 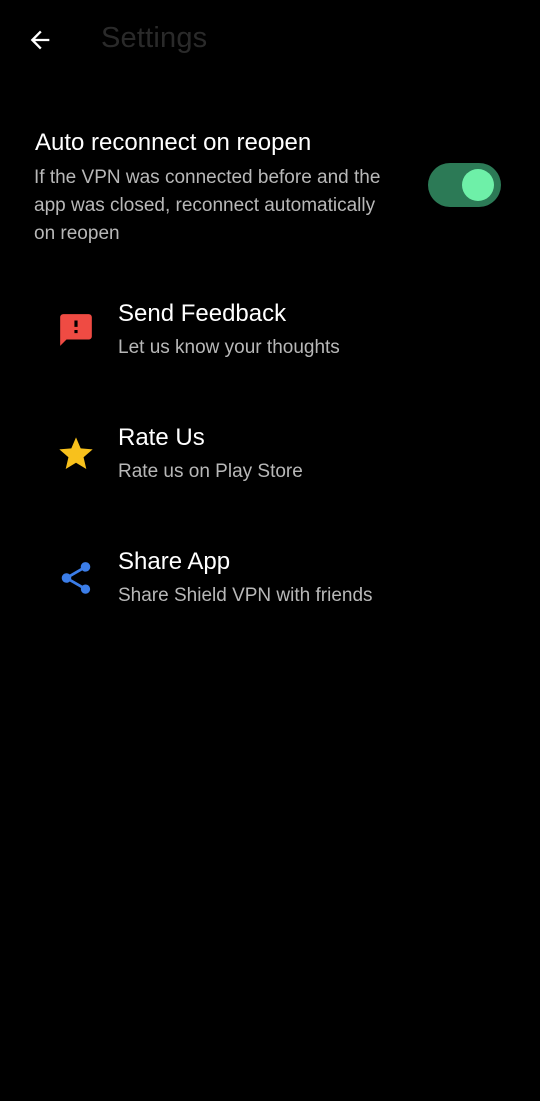 What do you see at coordinates (76, 454) in the screenshot?
I see `star-icon` at bounding box center [76, 454].